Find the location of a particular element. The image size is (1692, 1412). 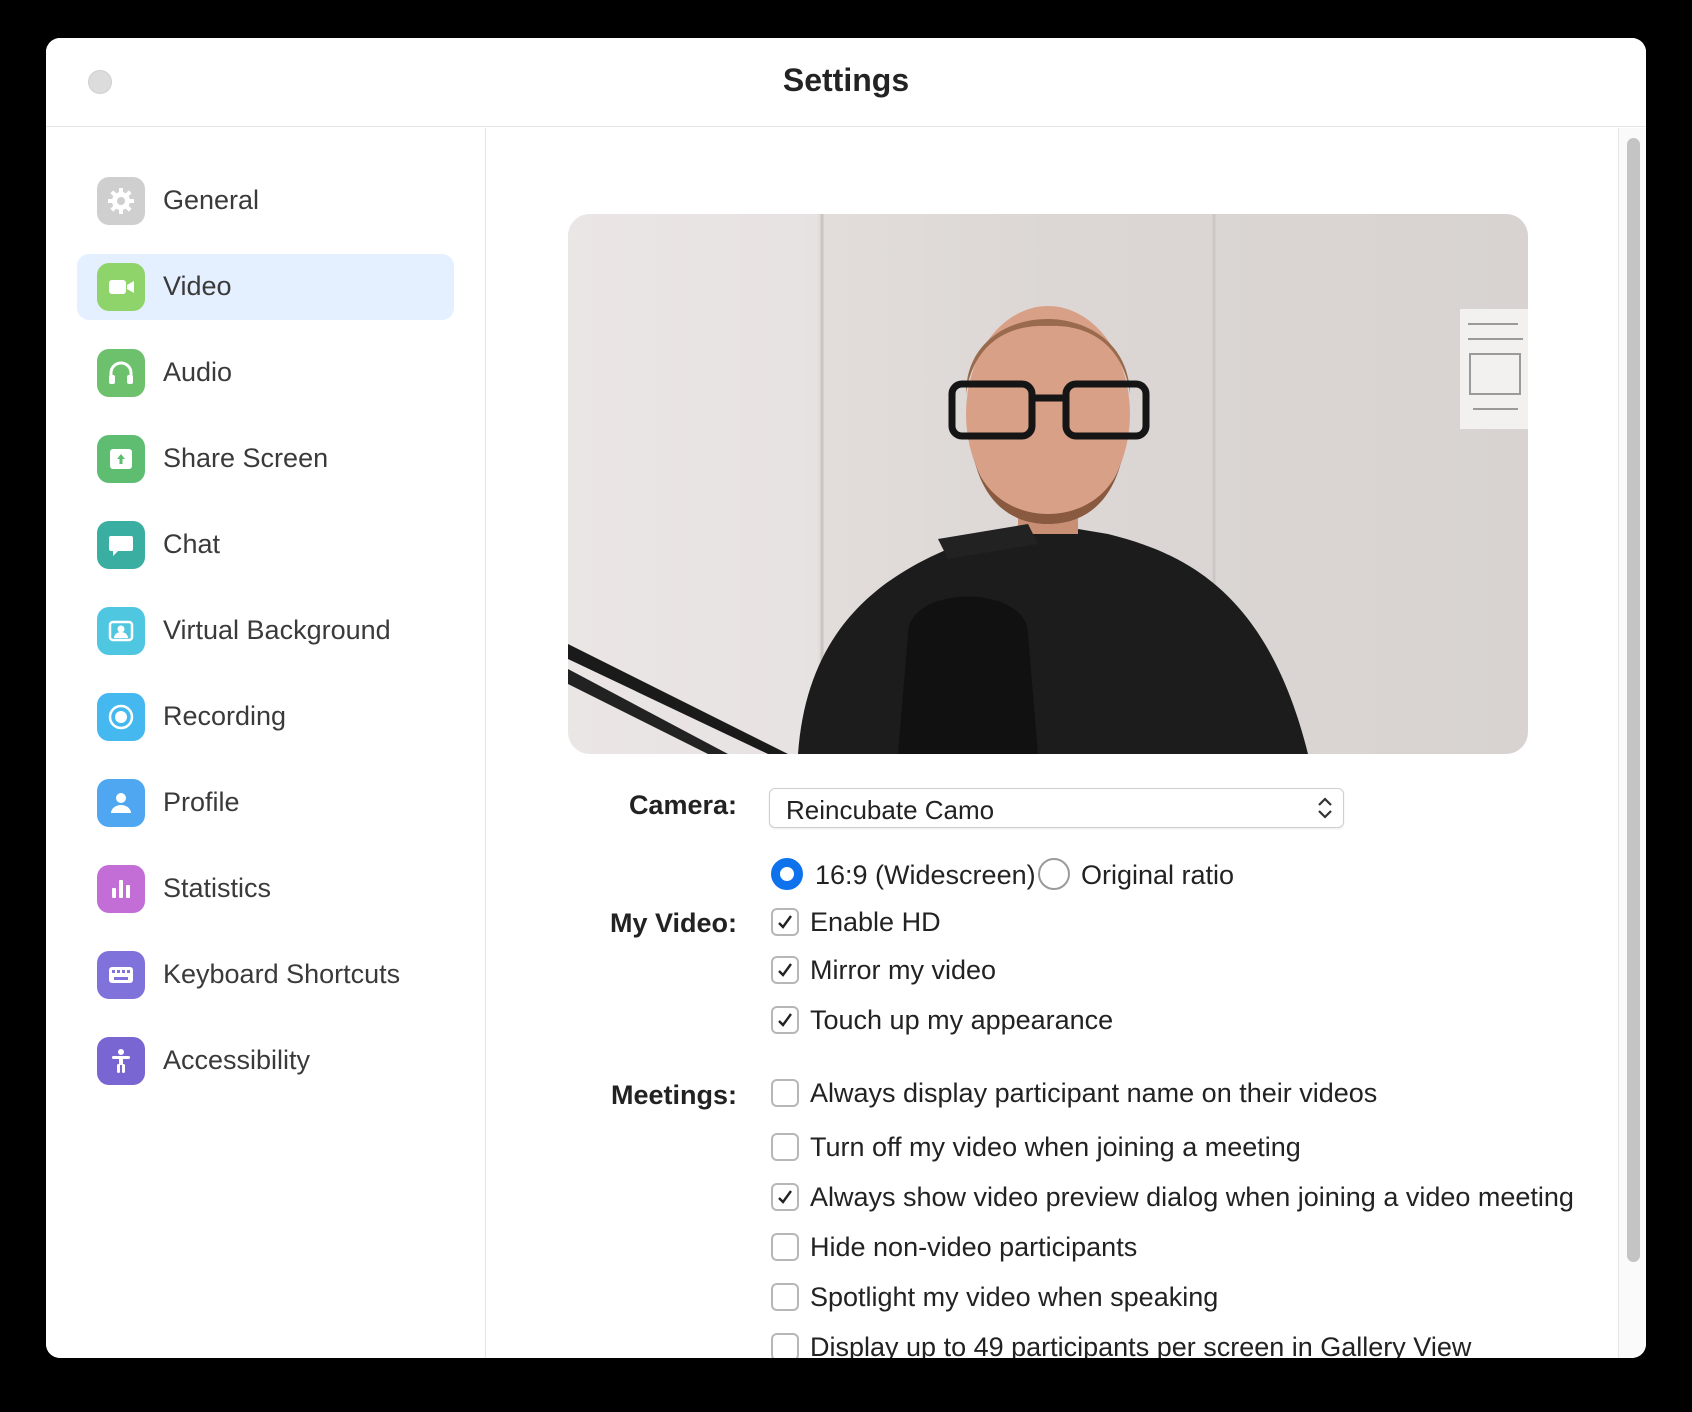

spotlight-checkbox is located at coordinates (785, 1297).